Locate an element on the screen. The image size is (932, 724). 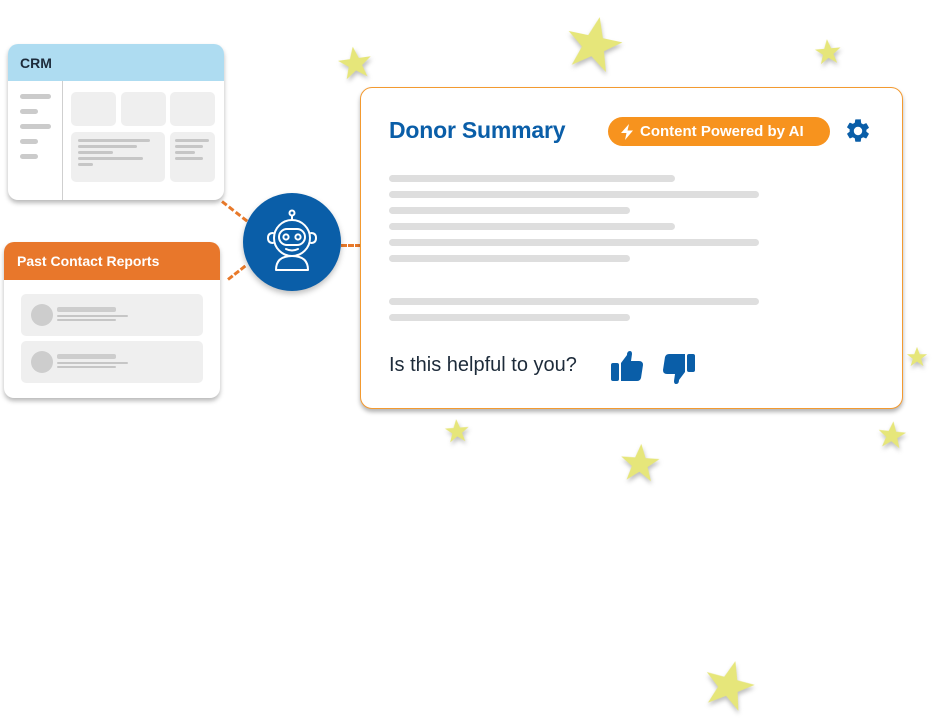
ai-robot-badge is located at coordinates (292, 242).